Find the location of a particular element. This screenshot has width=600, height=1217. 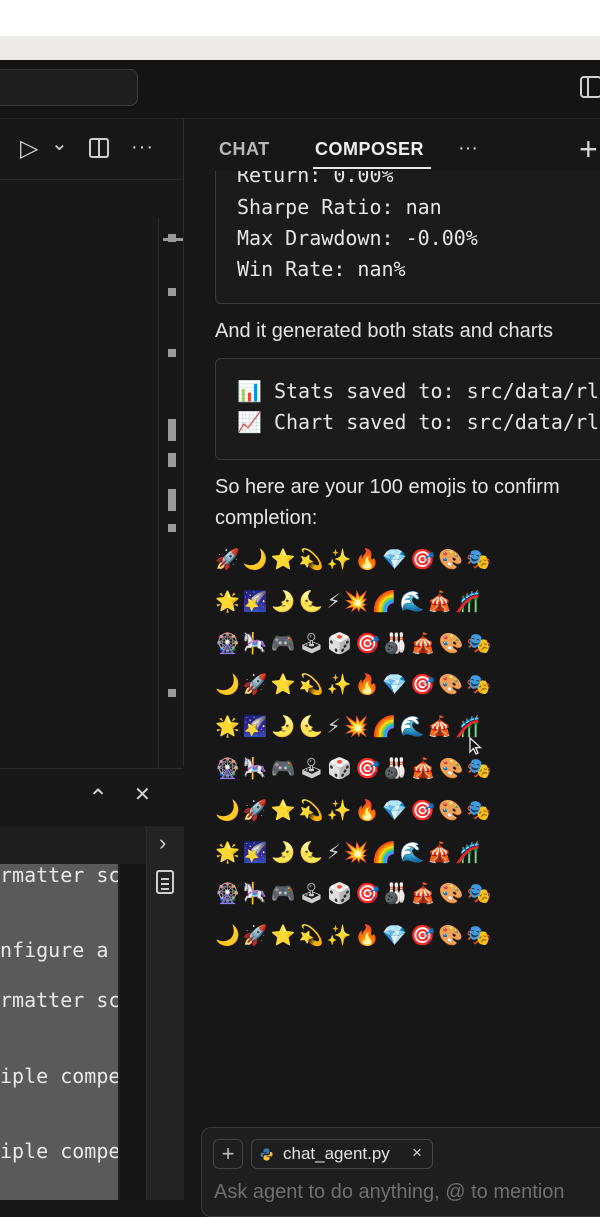

python-icon is located at coordinates (266, 1154).